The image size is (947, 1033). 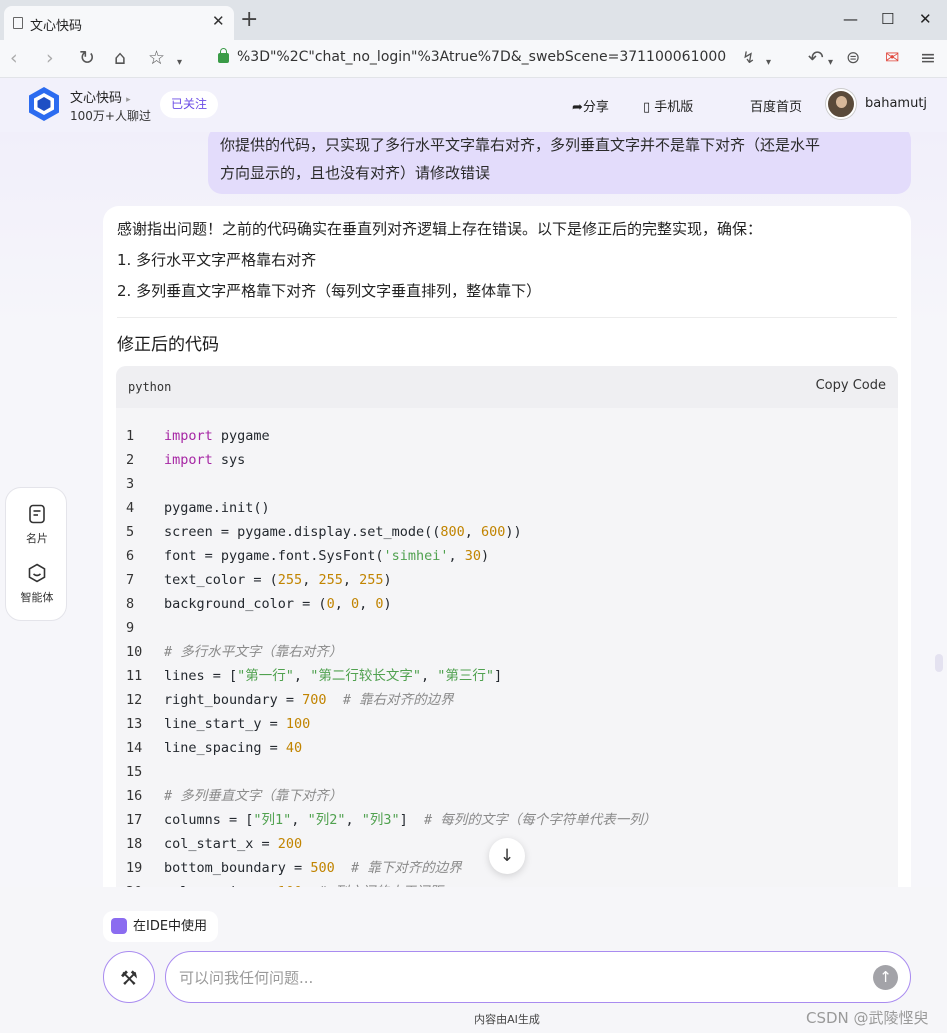 I want to click on new-tab-button: +, so click(x=249, y=20).